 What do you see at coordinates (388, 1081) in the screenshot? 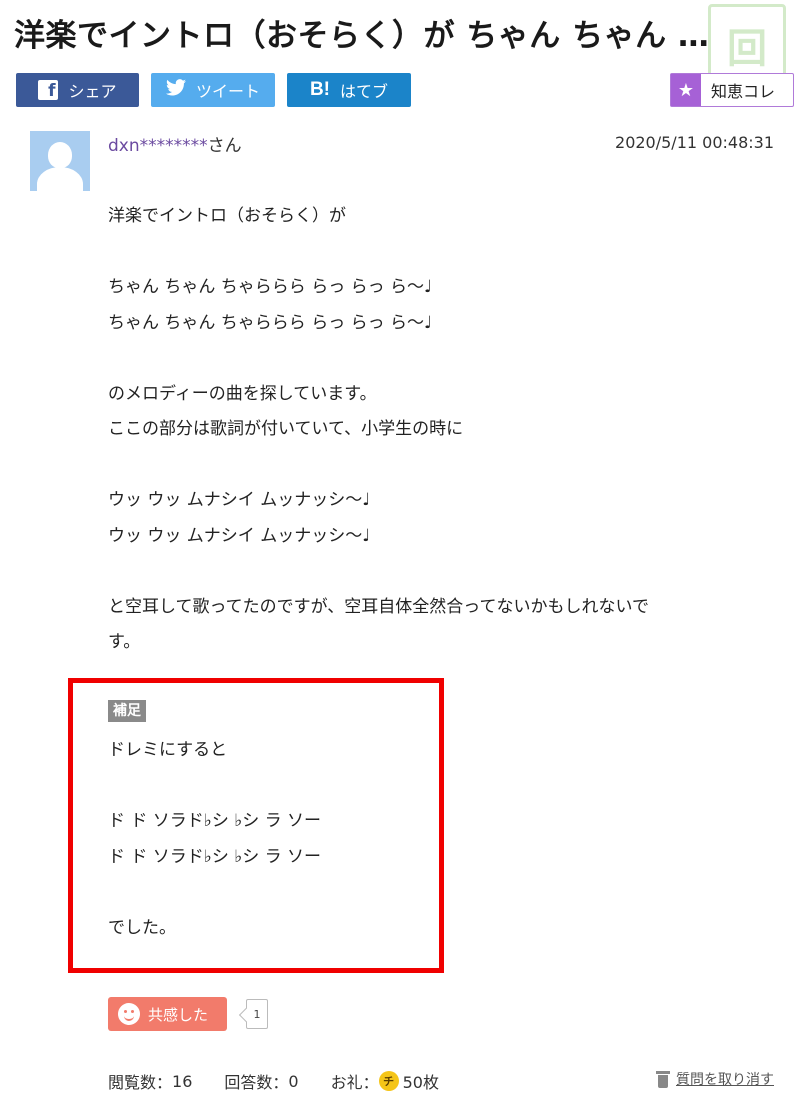
I see `coin-icon: チ` at bounding box center [388, 1081].